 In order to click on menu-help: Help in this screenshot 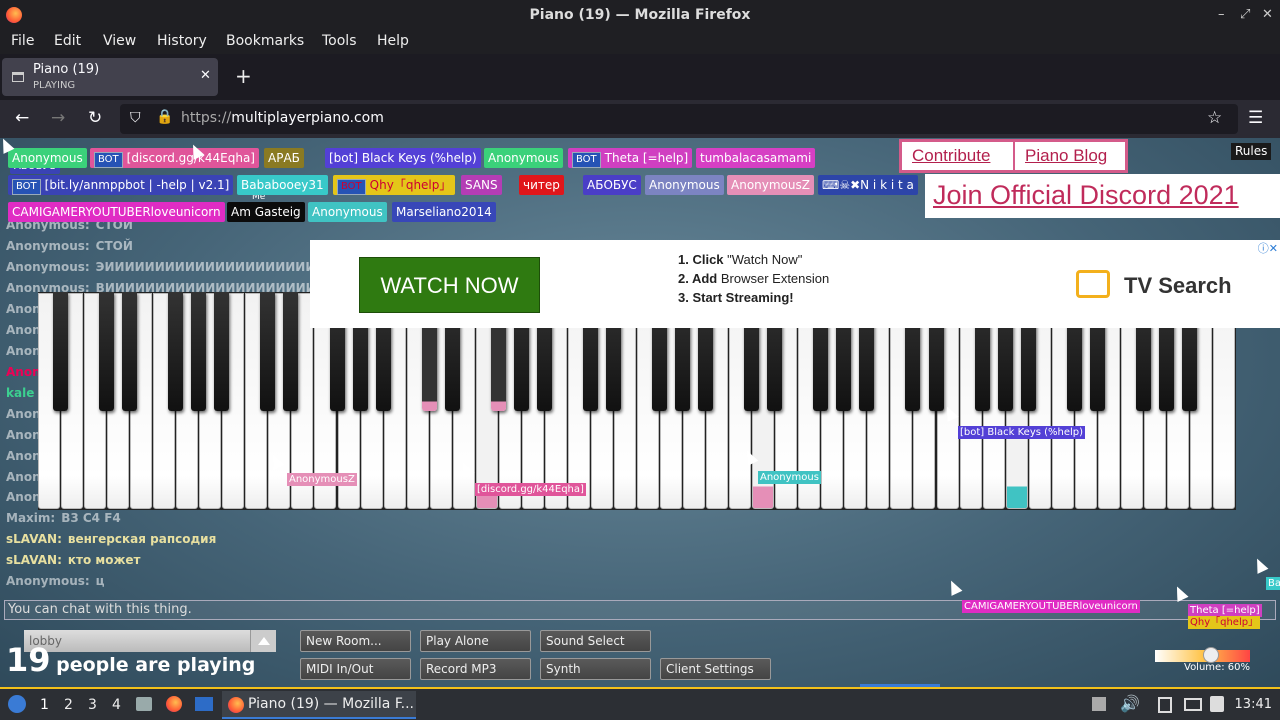, I will do `click(393, 41)`.